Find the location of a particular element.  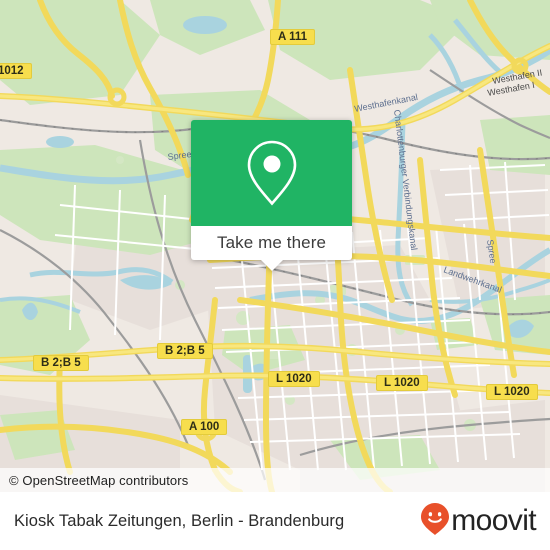

road-shield-l1020-right: L 1020 is located at coordinates (512, 391).